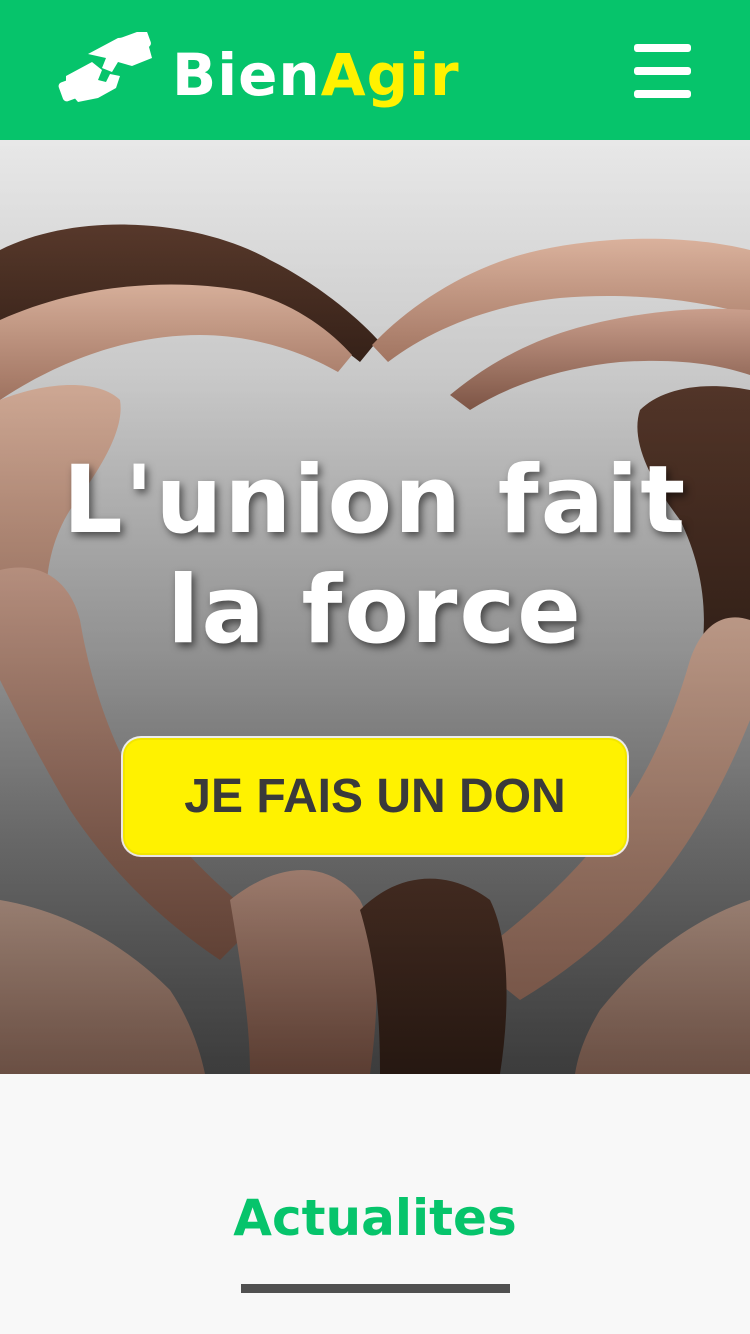 The width and height of the screenshot is (750, 1334). I want to click on top-header: BienAgir, so click(375, 70).